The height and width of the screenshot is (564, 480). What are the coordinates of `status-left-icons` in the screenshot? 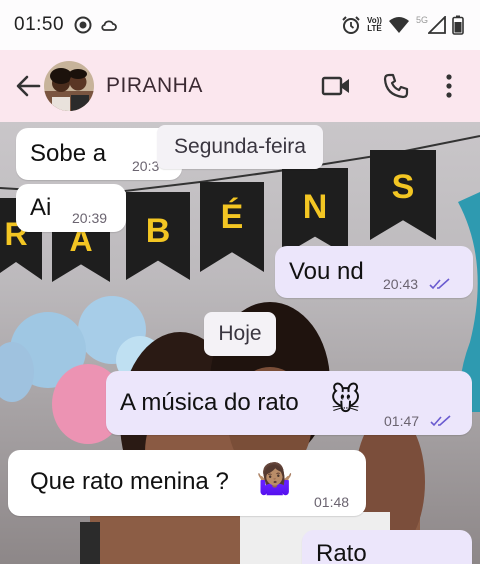 It's located at (96, 25).